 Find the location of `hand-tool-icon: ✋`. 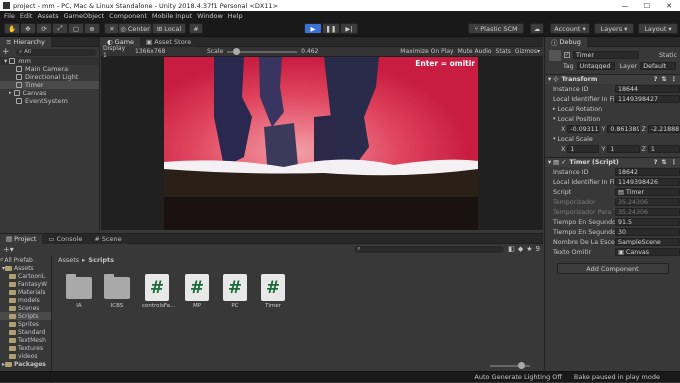

hand-tool-icon: ✋ is located at coordinates (12, 28).